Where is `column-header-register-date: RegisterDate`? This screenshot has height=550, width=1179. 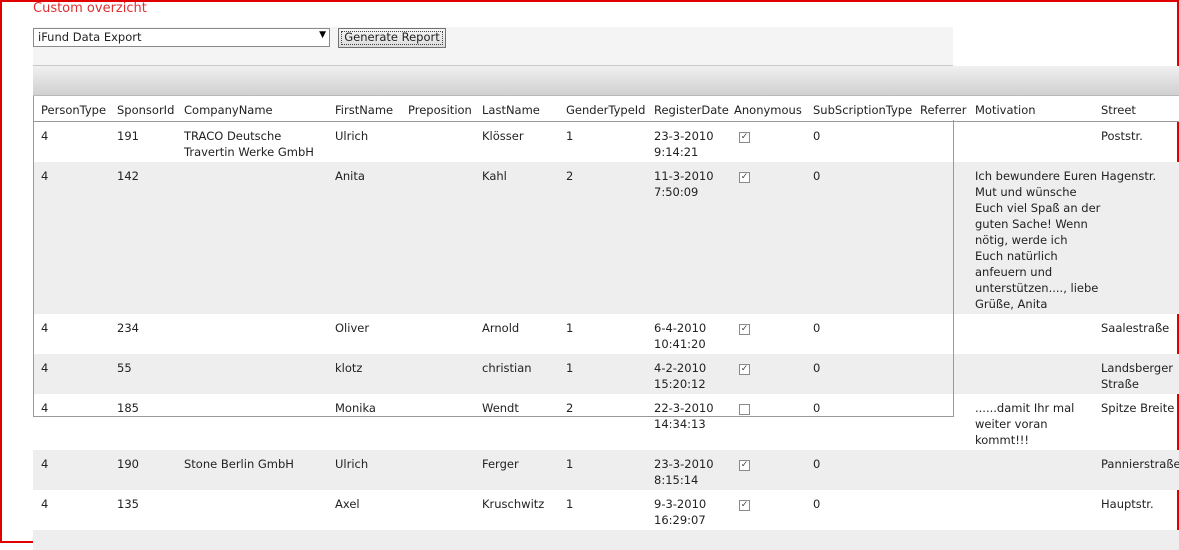
column-header-register-date: RegisterDate is located at coordinates (691, 110).